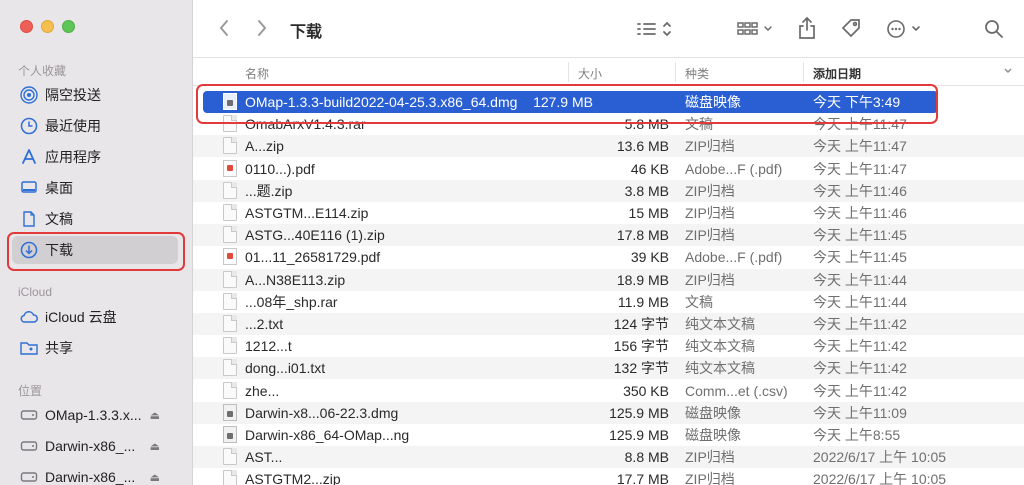 The height and width of the screenshot is (485, 1024). What do you see at coordinates (608, 190) in the screenshot?
I see `file-row: ...题.zip 3.8 MB ZIP归档 今天 上午11:46` at bounding box center [608, 190].